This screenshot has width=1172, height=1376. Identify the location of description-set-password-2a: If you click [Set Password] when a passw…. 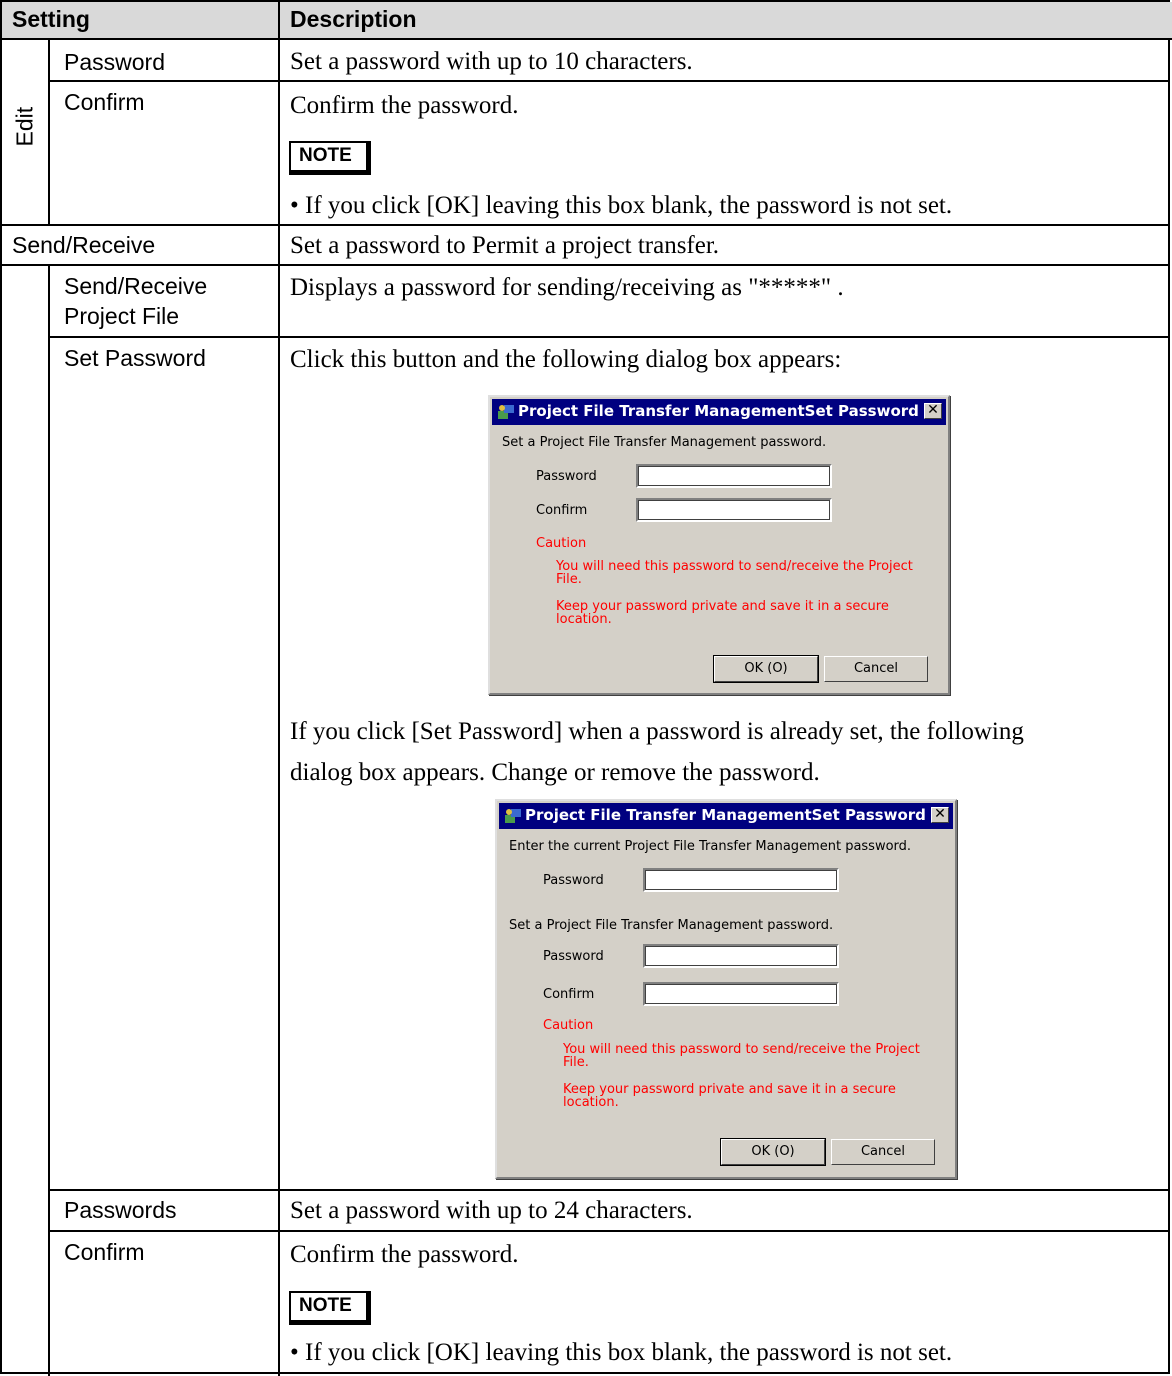
(657, 731).